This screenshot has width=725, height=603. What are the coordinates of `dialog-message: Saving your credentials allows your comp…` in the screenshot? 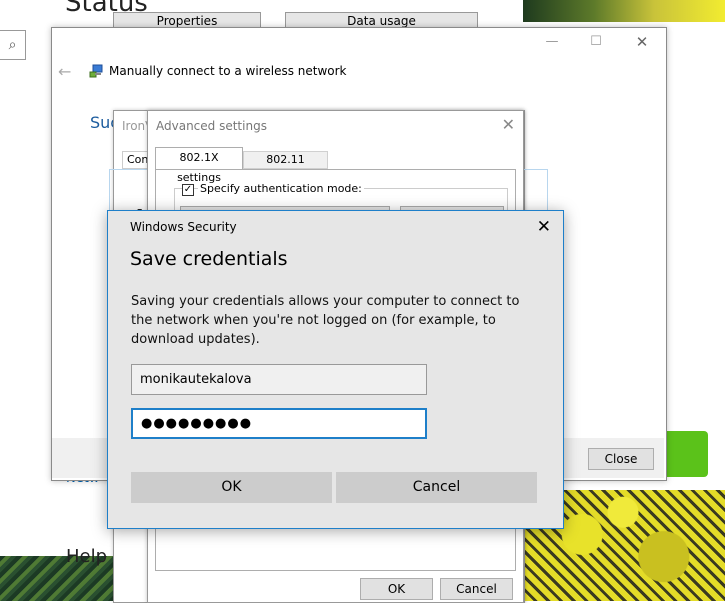 It's located at (325, 320).